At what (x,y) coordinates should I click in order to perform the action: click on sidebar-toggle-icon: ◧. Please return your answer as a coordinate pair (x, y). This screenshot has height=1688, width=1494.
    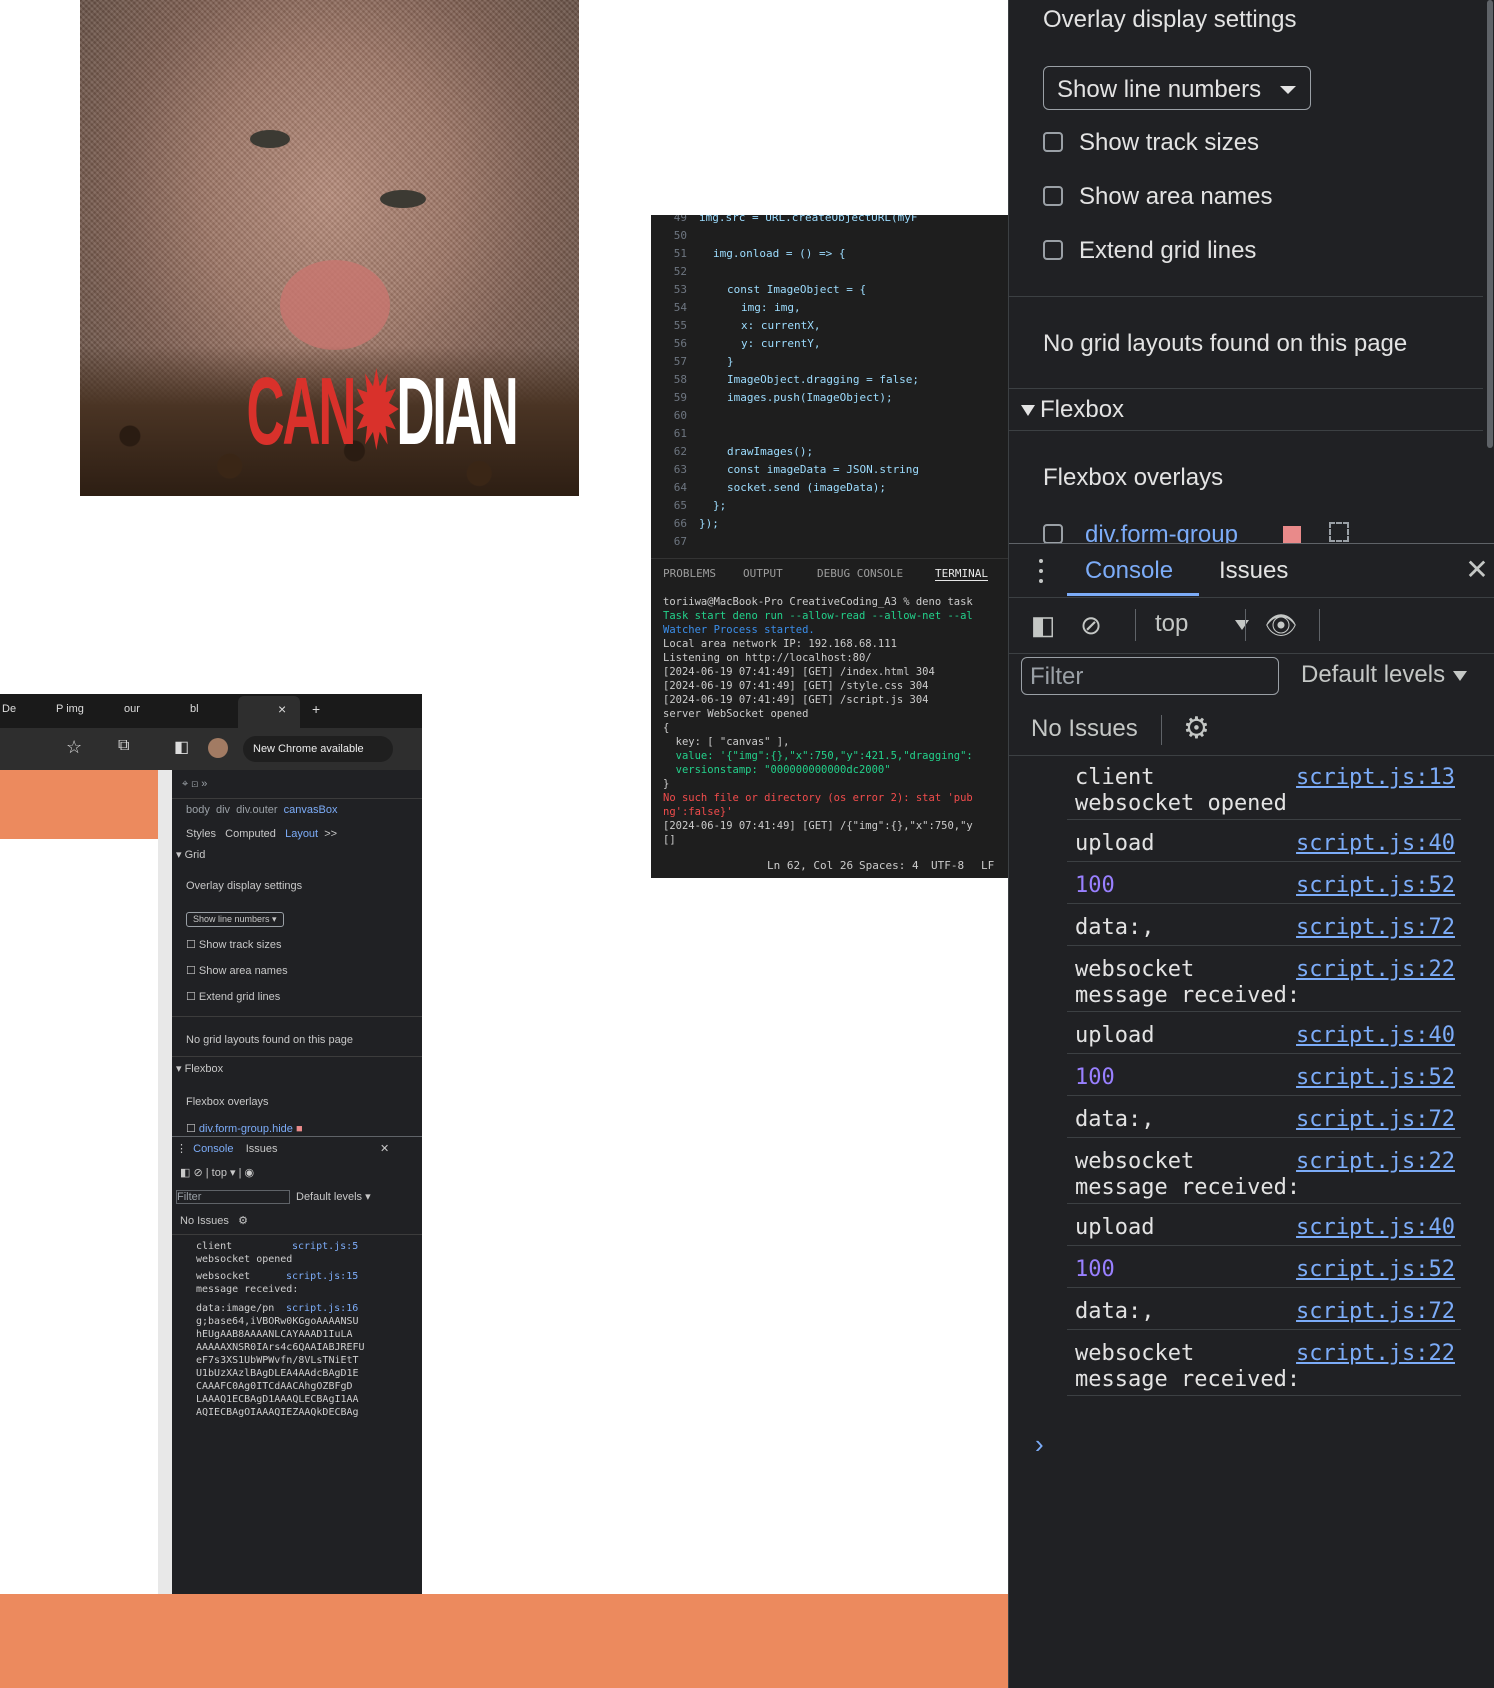
    Looking at the image, I should click on (1043, 625).